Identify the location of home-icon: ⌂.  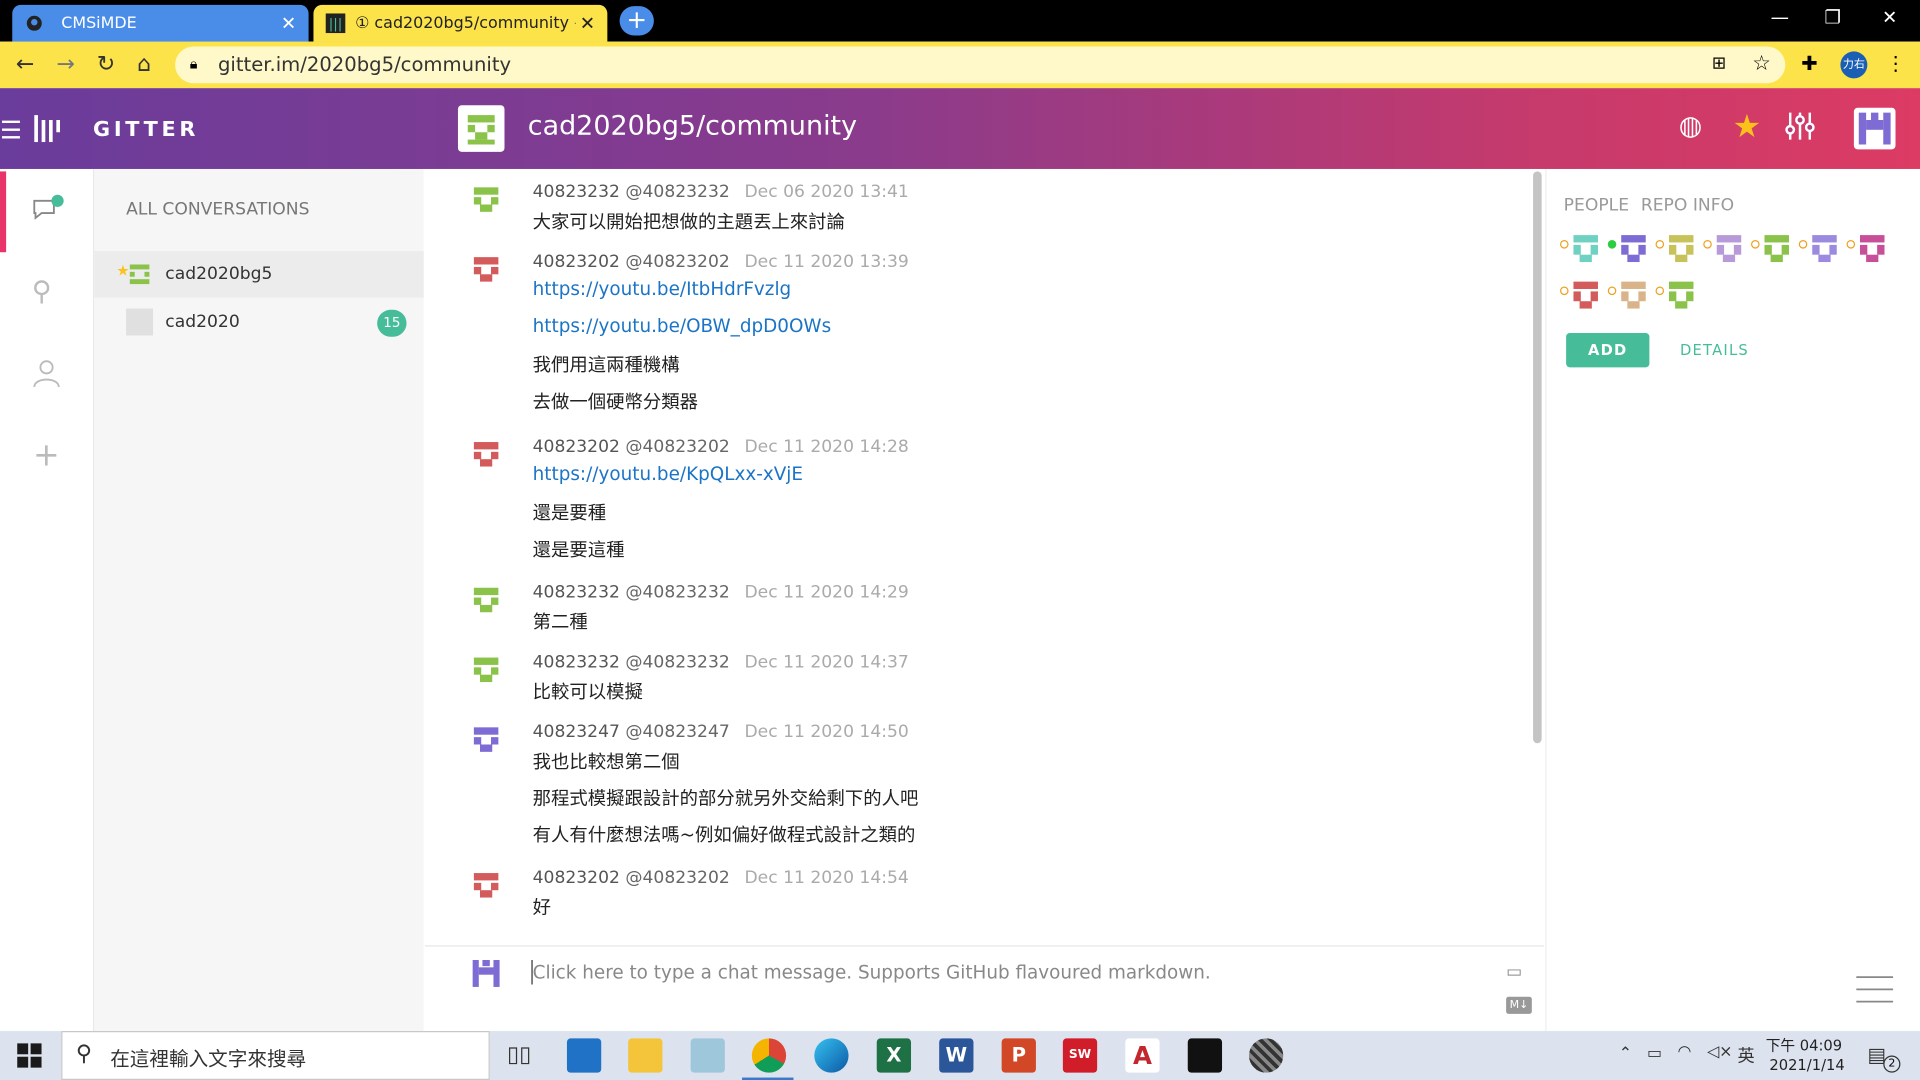
(144, 64).